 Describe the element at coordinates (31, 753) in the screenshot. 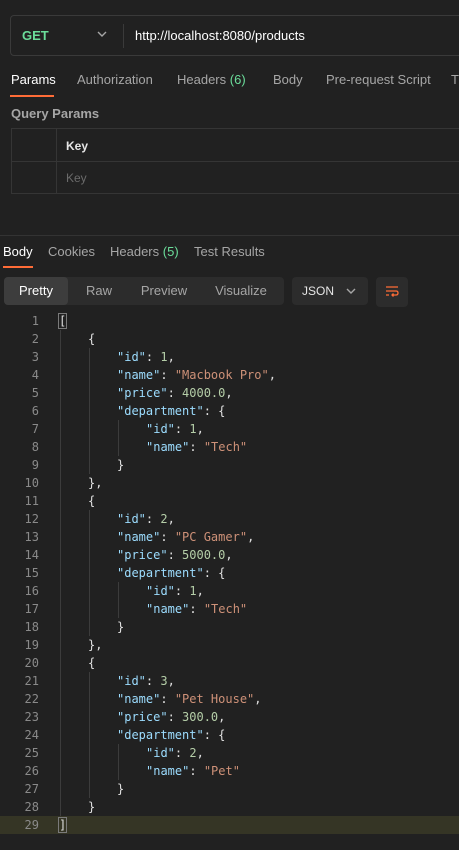

I see `line-number: 25` at that location.